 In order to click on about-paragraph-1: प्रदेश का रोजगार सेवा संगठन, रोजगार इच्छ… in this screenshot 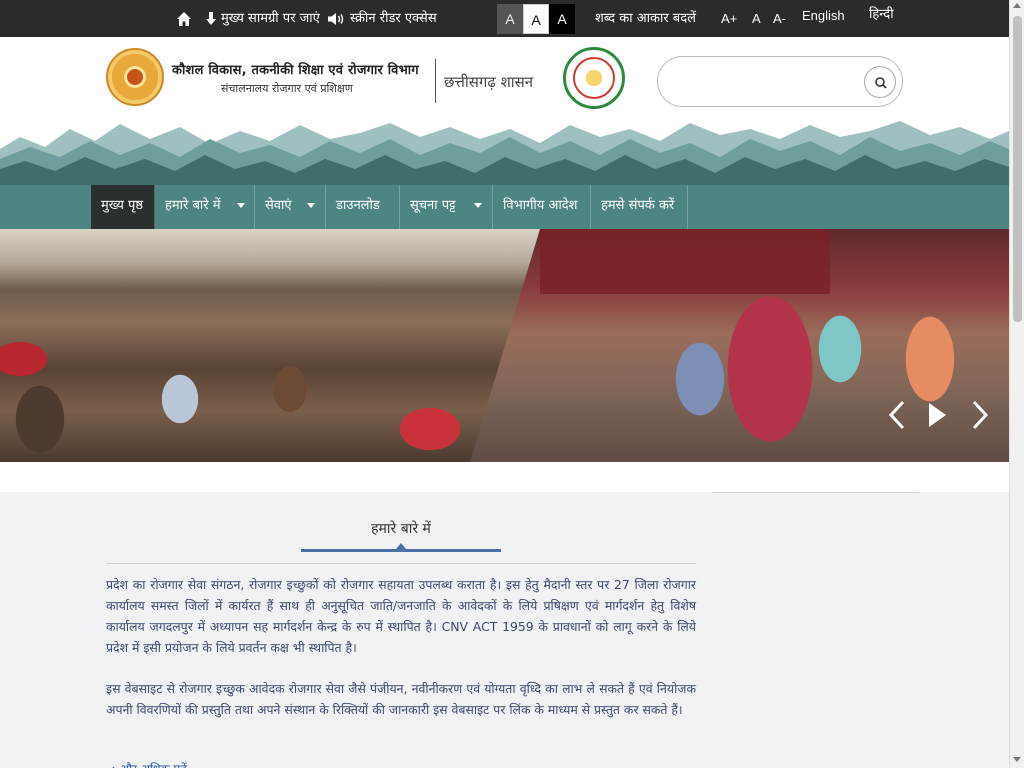, I will do `click(401, 616)`.